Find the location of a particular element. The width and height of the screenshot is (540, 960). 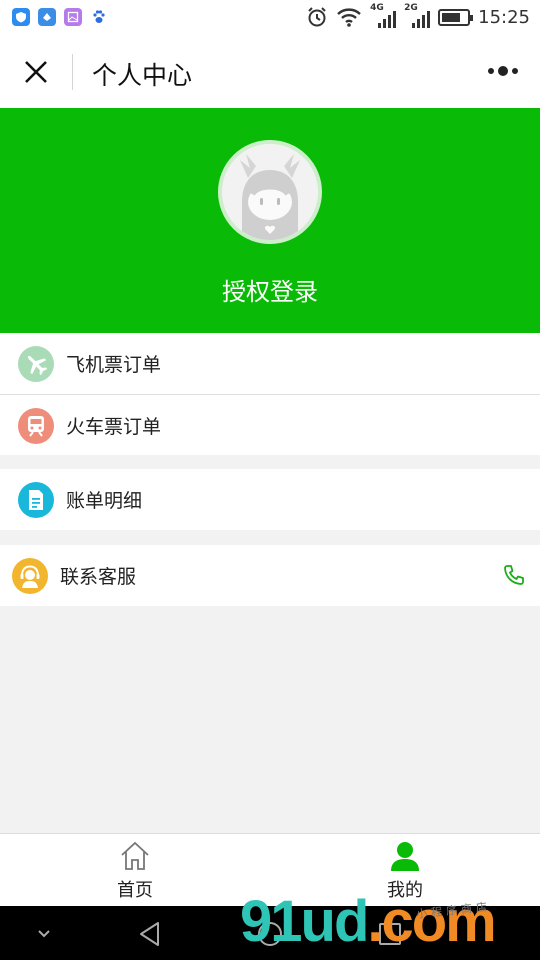

billing-group: 账单明细 is located at coordinates (270, 499).